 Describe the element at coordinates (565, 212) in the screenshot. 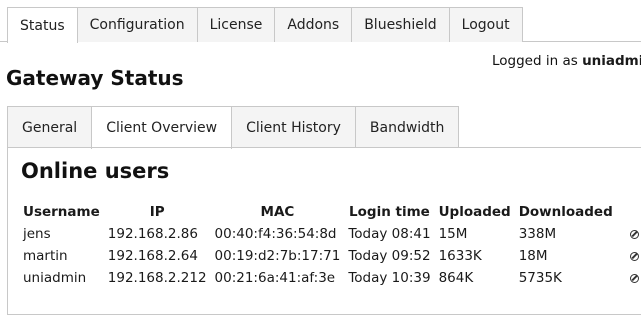

I see `column-header-downloaded: Downloaded` at that location.